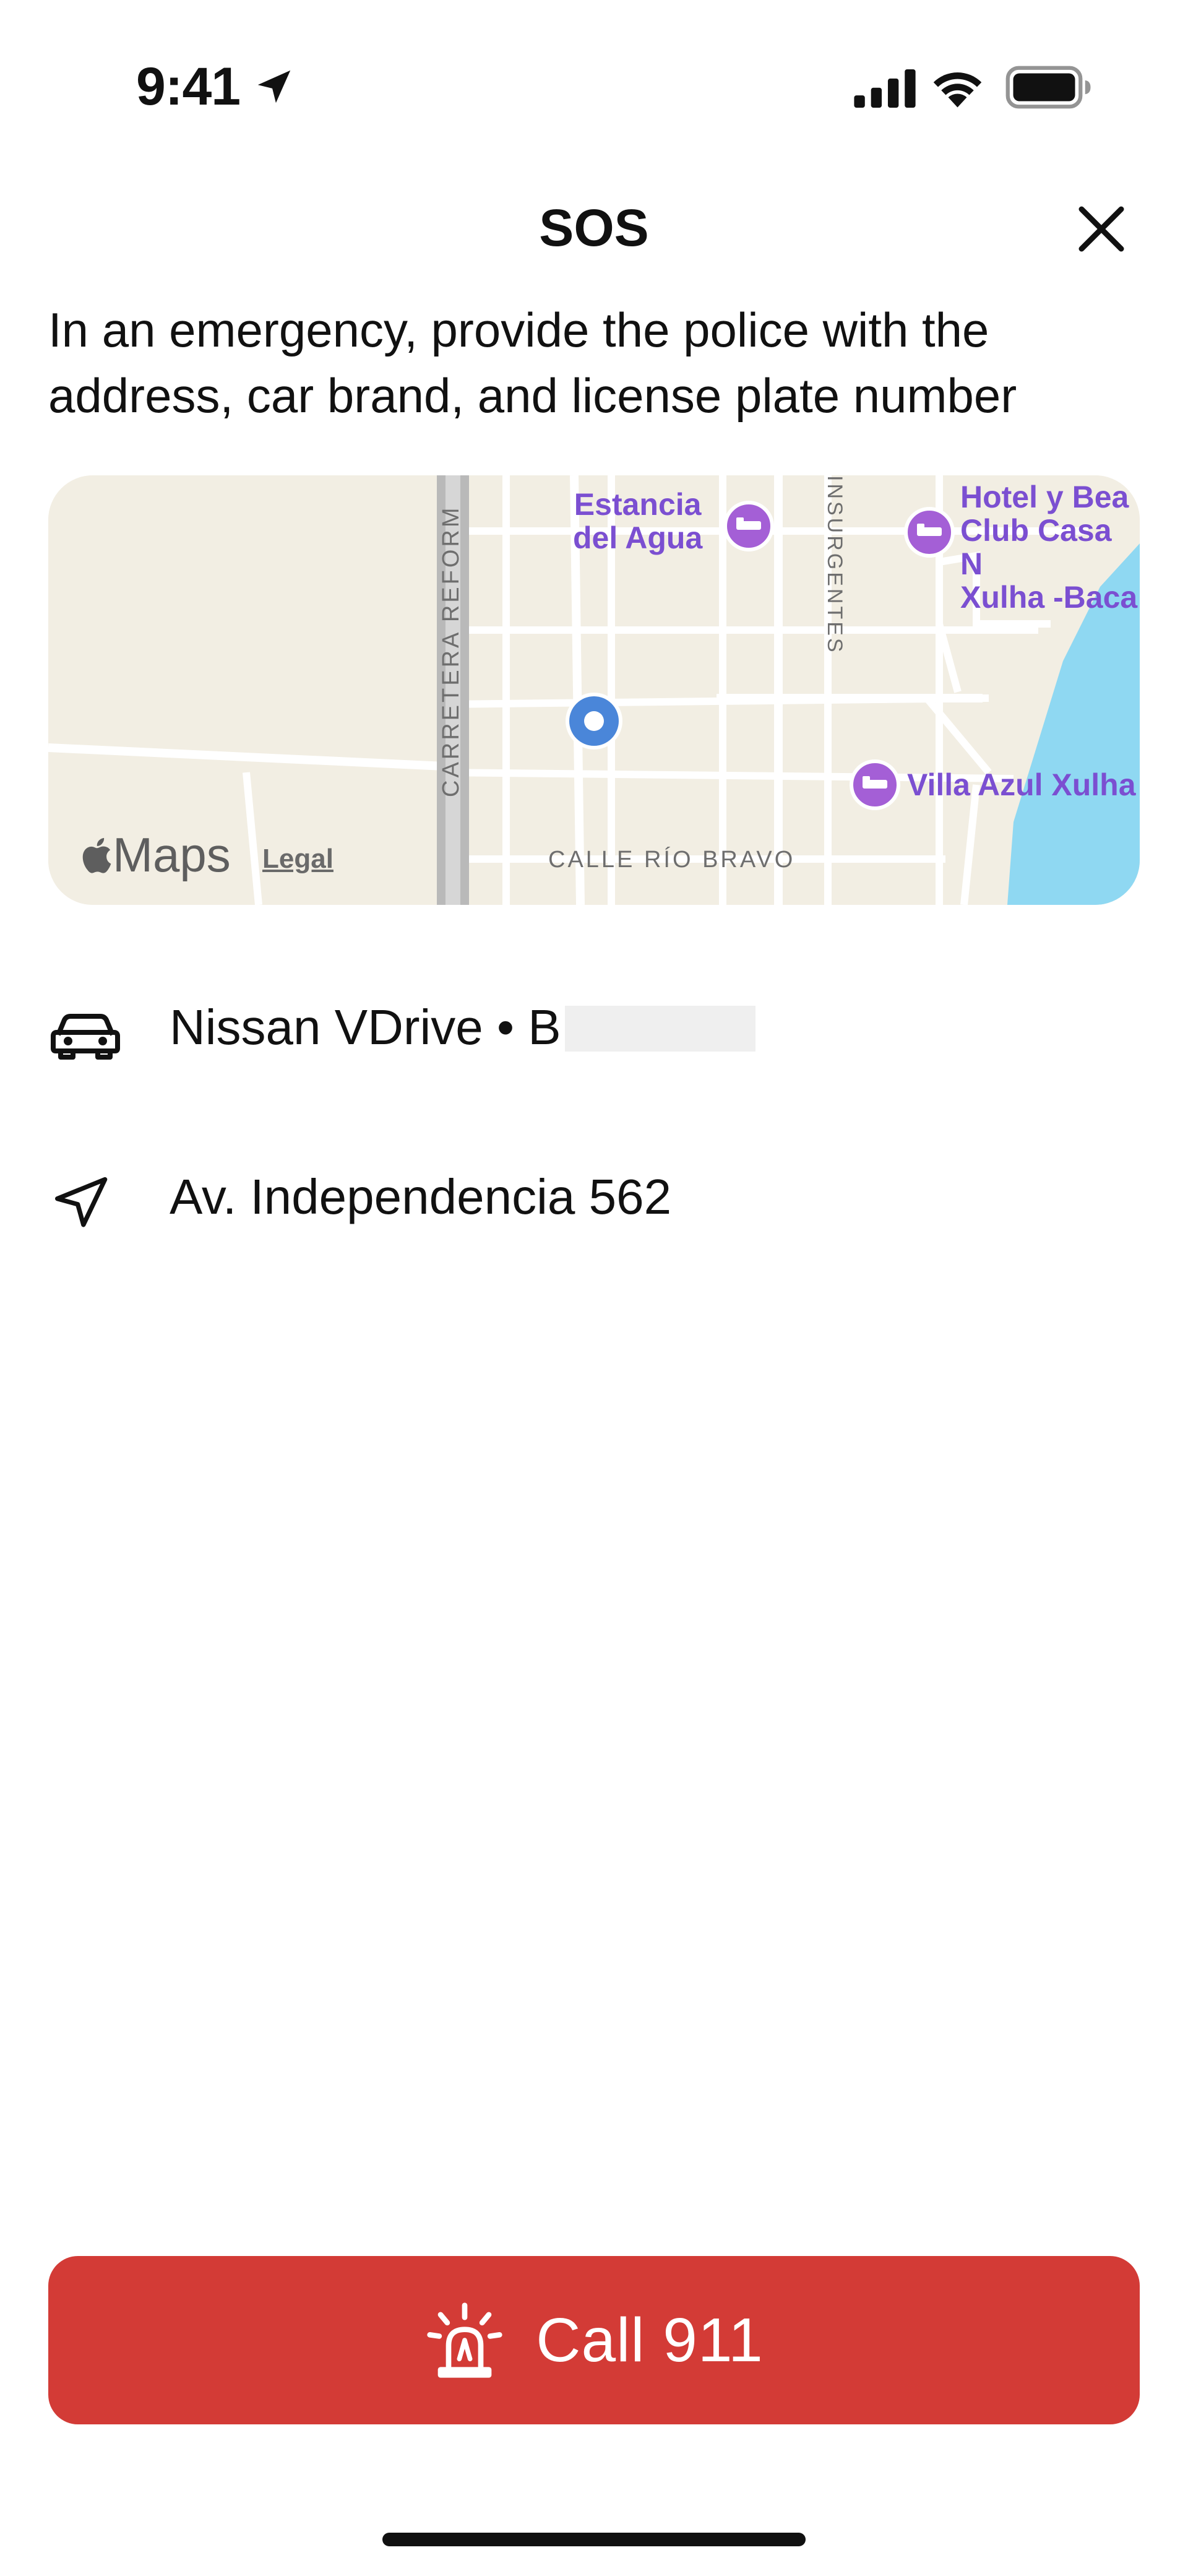 The width and height of the screenshot is (1188, 2576). What do you see at coordinates (1022, 785) in the screenshot?
I see `poi-label-villa-azul: Villa Azul Xulha` at bounding box center [1022, 785].